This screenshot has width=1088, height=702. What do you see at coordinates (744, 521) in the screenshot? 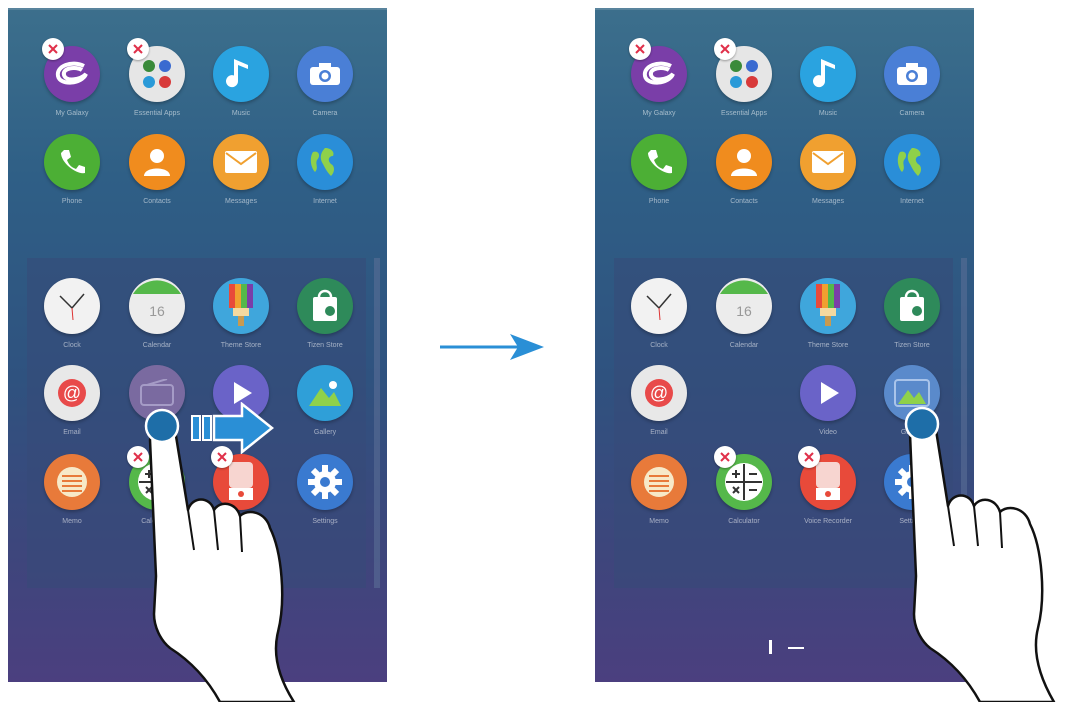
I see `app-label: Calculator` at bounding box center [744, 521].